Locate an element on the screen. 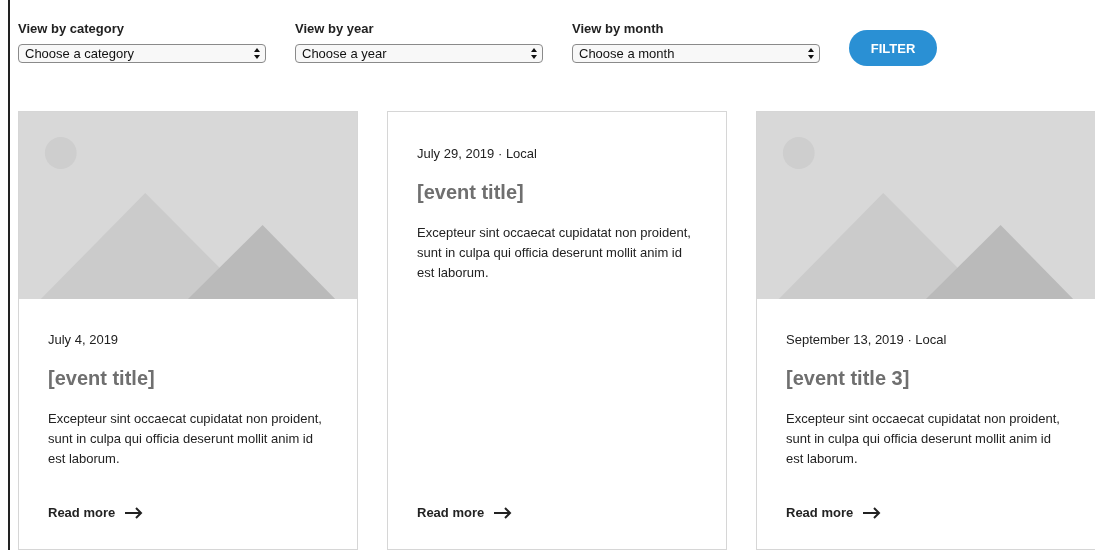  dropdown-field: Choose a category is located at coordinates (142, 53).